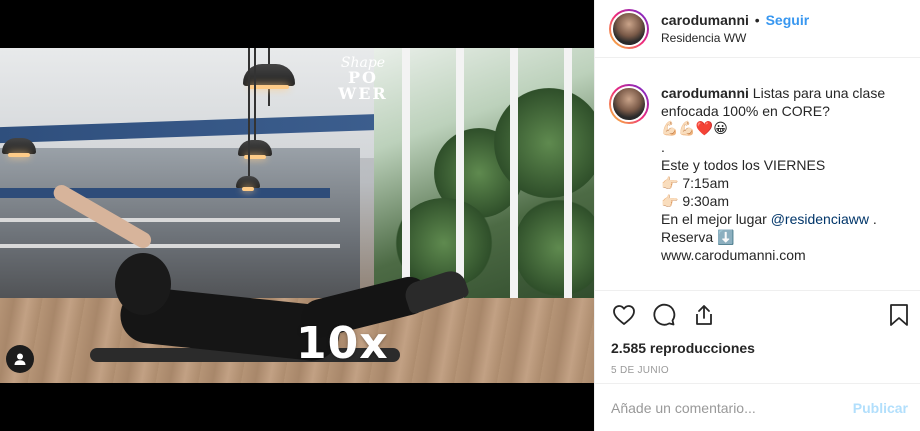 This screenshot has width=920, height=431. What do you see at coordinates (143, 284) in the screenshot?
I see `woman-head` at bounding box center [143, 284].